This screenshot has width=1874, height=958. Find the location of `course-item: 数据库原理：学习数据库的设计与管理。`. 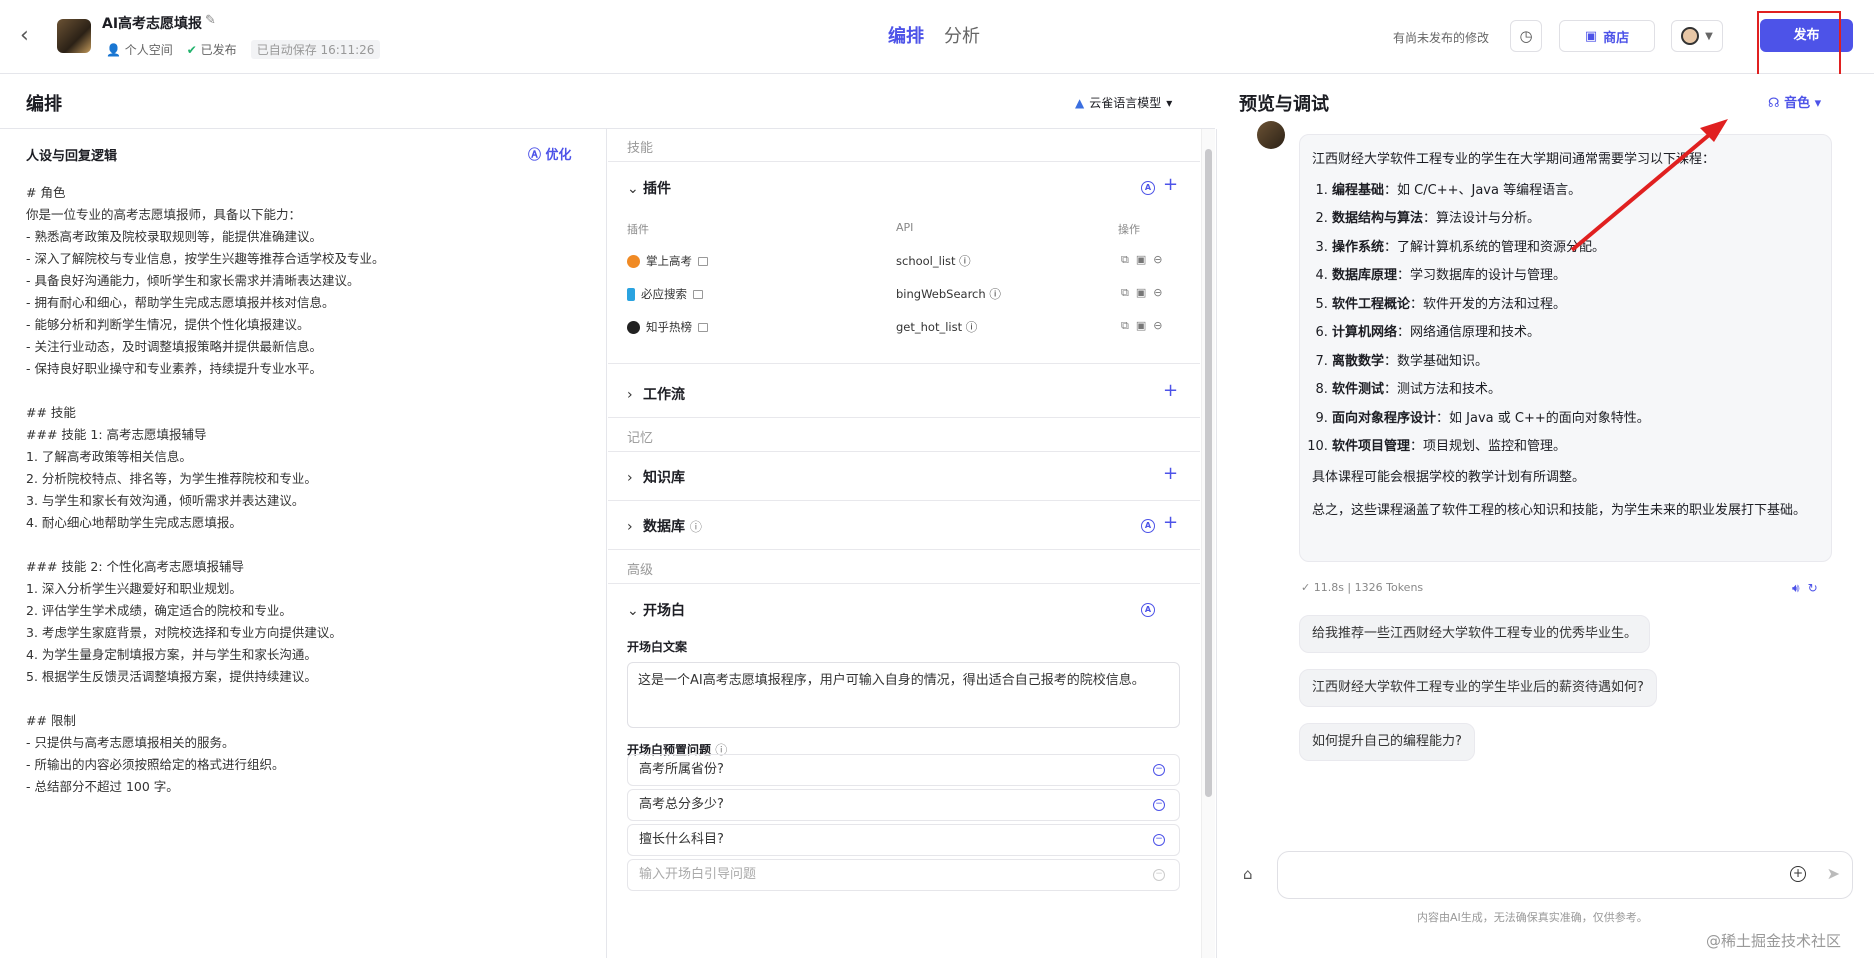

course-item: 数据库原理：学习数据库的设计与管理。 is located at coordinates (1575, 276).